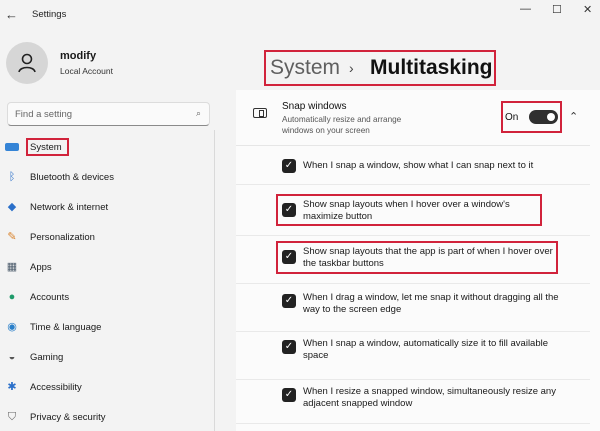 Image resolution: width=600 pixels, height=431 pixels. What do you see at coordinates (198, 113) in the screenshot?
I see `search-icon: ⌕` at bounding box center [198, 113].